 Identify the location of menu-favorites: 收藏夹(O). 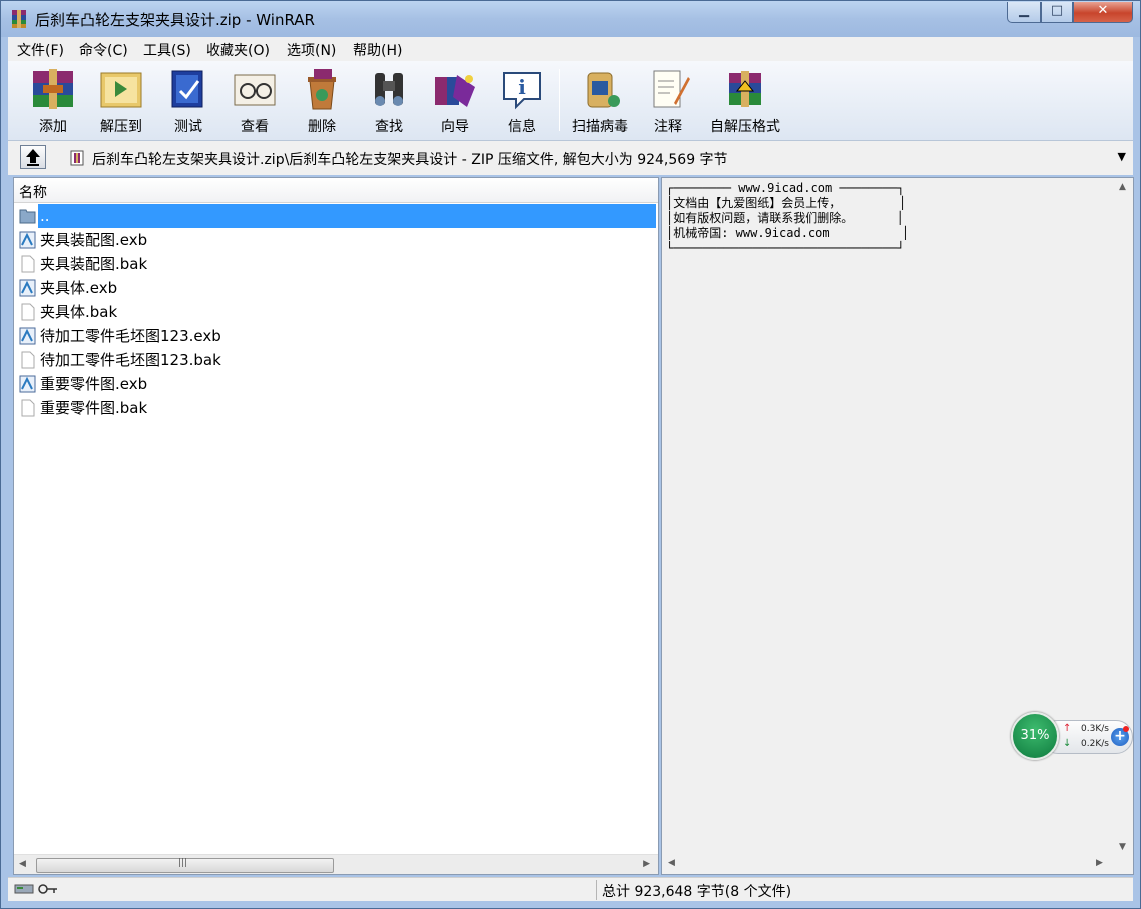
(238, 50).